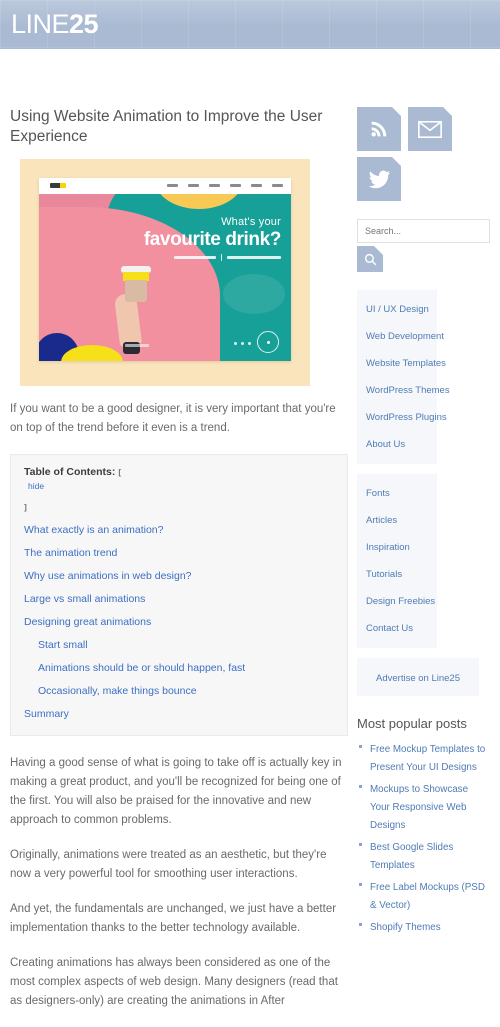 The width and height of the screenshot is (500, 1027). What do you see at coordinates (379, 129) in the screenshot?
I see `rss-icon` at bounding box center [379, 129].